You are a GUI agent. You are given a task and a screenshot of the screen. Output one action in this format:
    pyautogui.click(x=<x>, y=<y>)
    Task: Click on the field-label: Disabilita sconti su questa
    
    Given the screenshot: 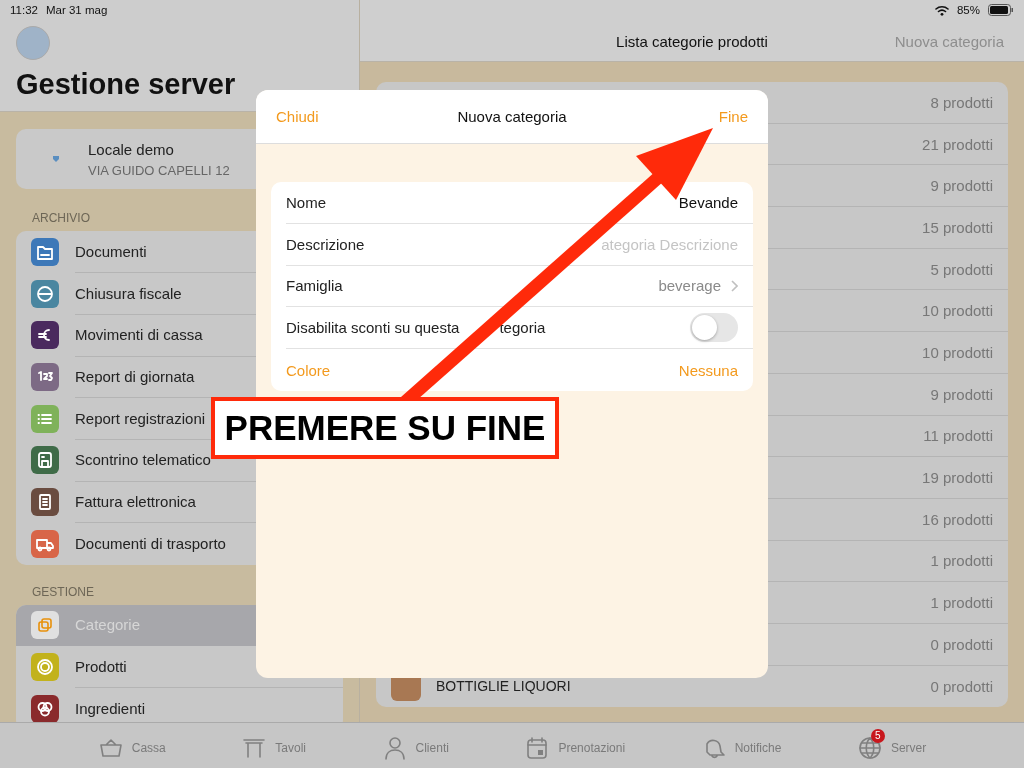 What is the action you would take?
    pyautogui.click(x=373, y=328)
    